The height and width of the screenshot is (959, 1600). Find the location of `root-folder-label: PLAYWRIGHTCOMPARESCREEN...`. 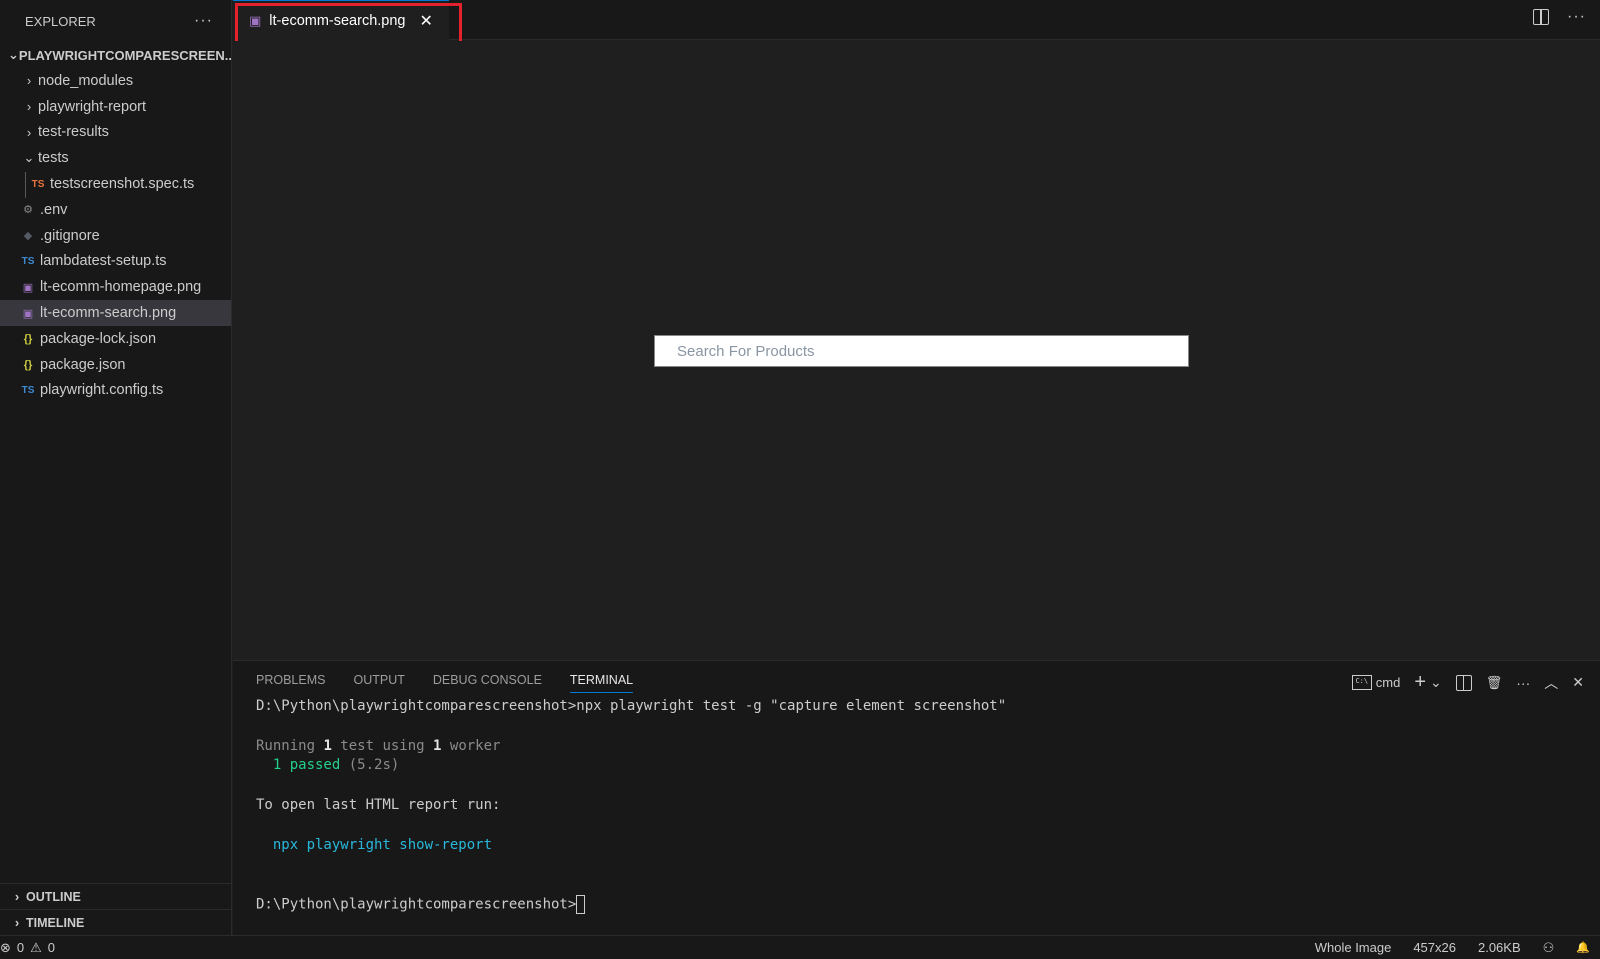

root-folder-label: PLAYWRIGHTCOMPARESCREEN... is located at coordinates (124, 55).